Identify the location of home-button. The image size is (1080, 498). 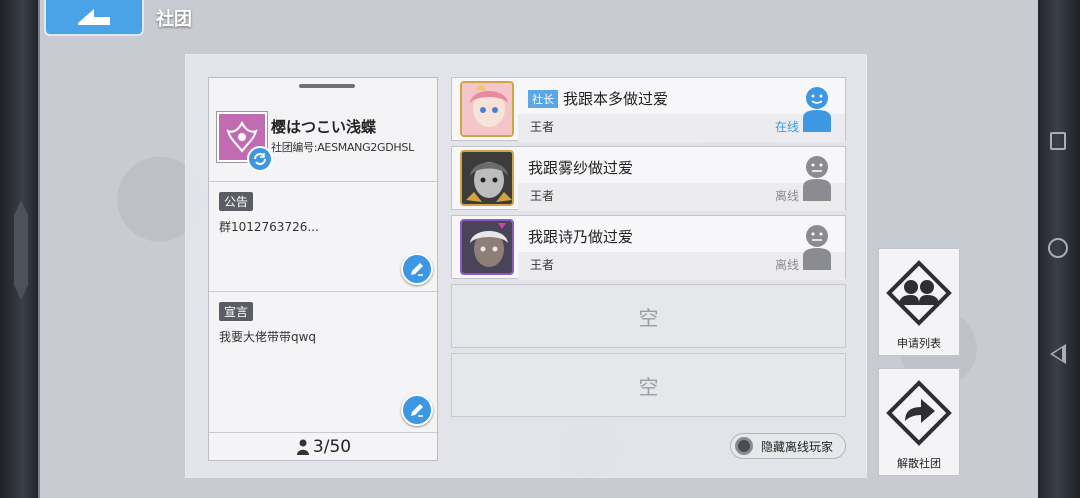
(1058, 248).